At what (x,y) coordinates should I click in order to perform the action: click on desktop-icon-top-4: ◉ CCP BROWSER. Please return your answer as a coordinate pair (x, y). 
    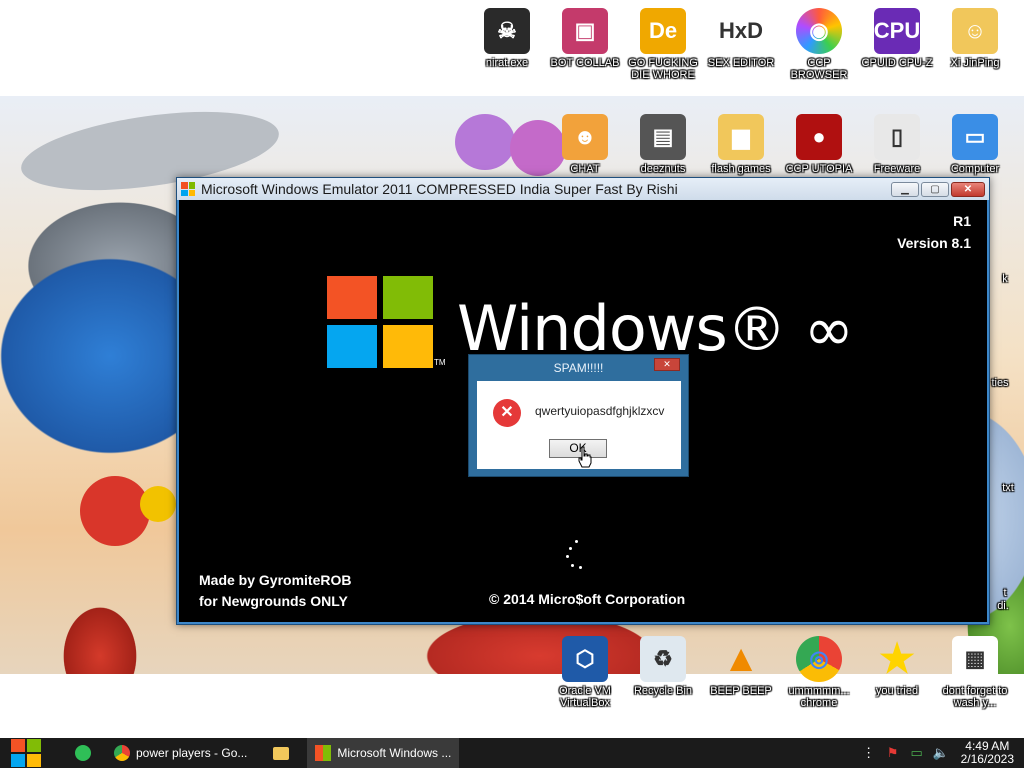
    Looking at the image, I should click on (819, 44).